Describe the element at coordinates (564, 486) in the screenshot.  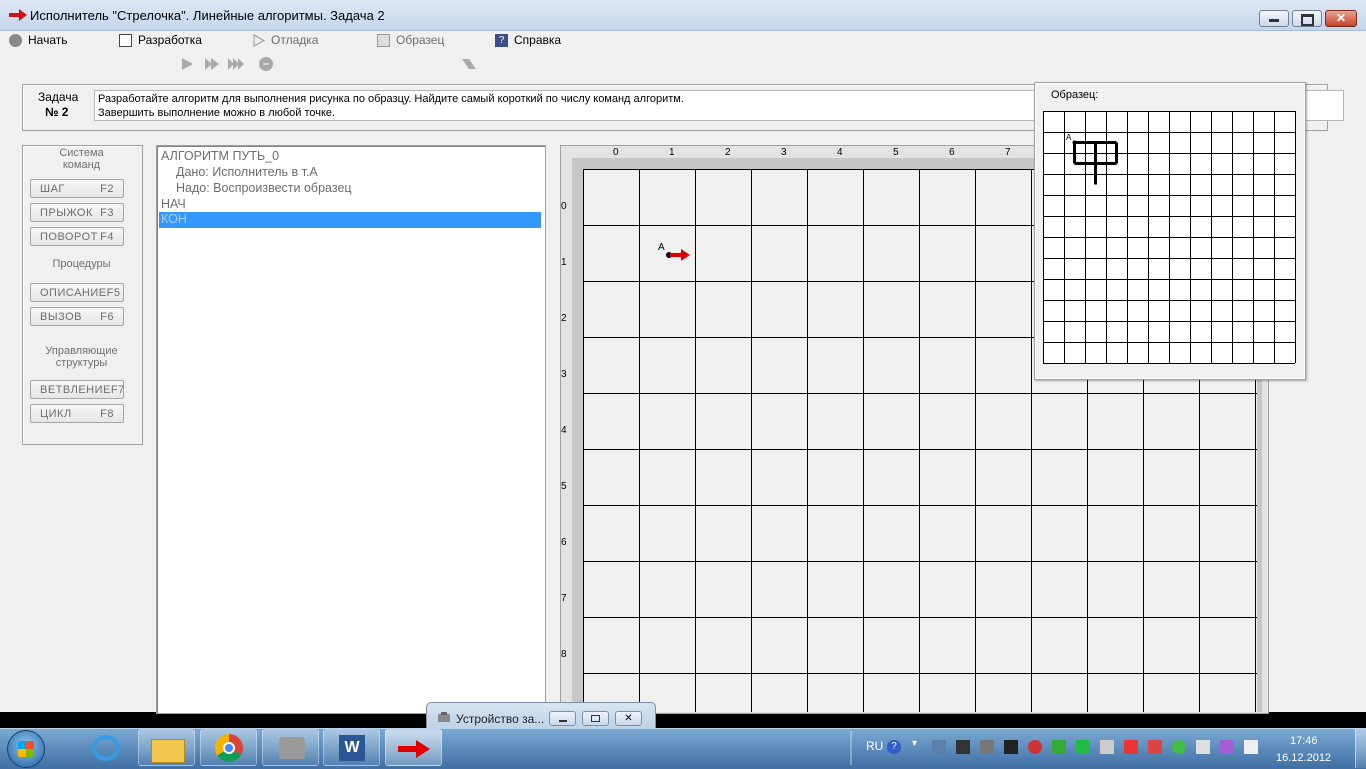
I see `row-number: 5` at that location.